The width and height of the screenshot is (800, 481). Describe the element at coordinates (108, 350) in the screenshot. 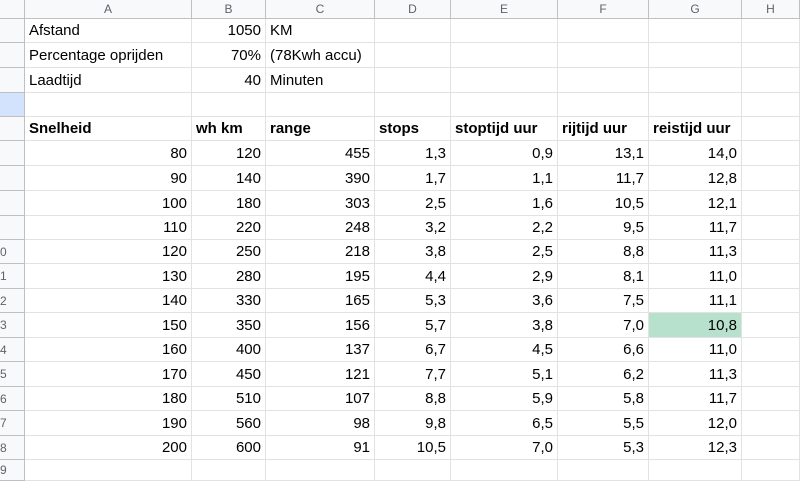

I see `table-cell: 160` at that location.